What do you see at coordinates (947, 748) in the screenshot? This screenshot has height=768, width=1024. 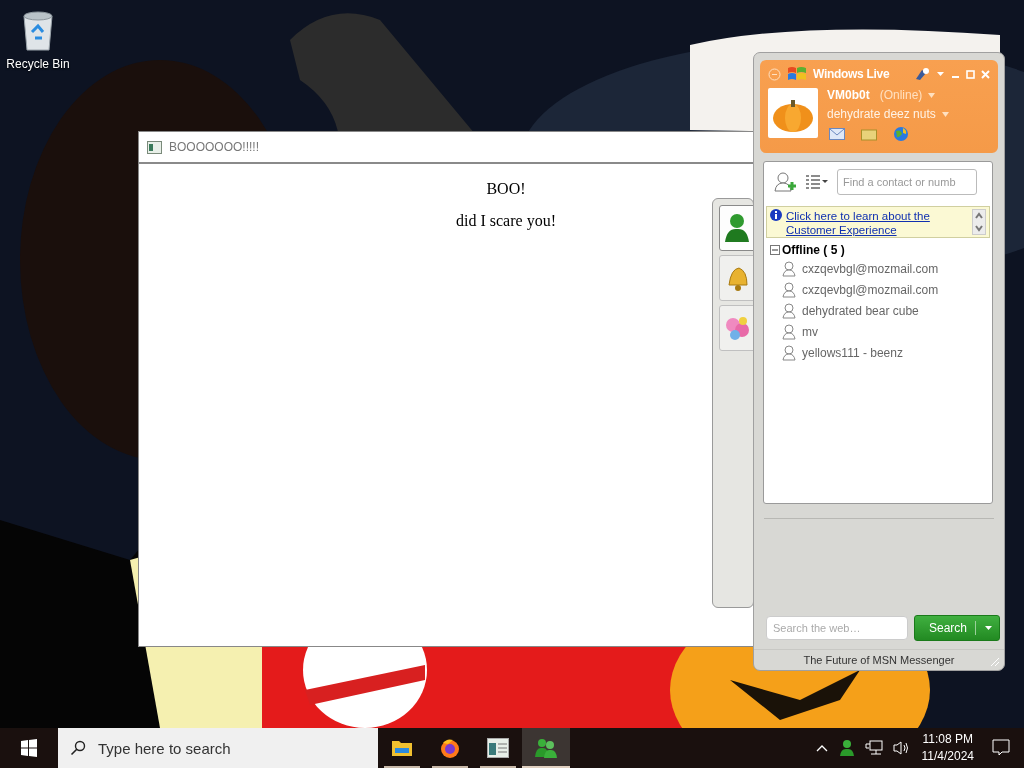 I see `clock: 11:08 PM 11/4/2024` at bounding box center [947, 748].